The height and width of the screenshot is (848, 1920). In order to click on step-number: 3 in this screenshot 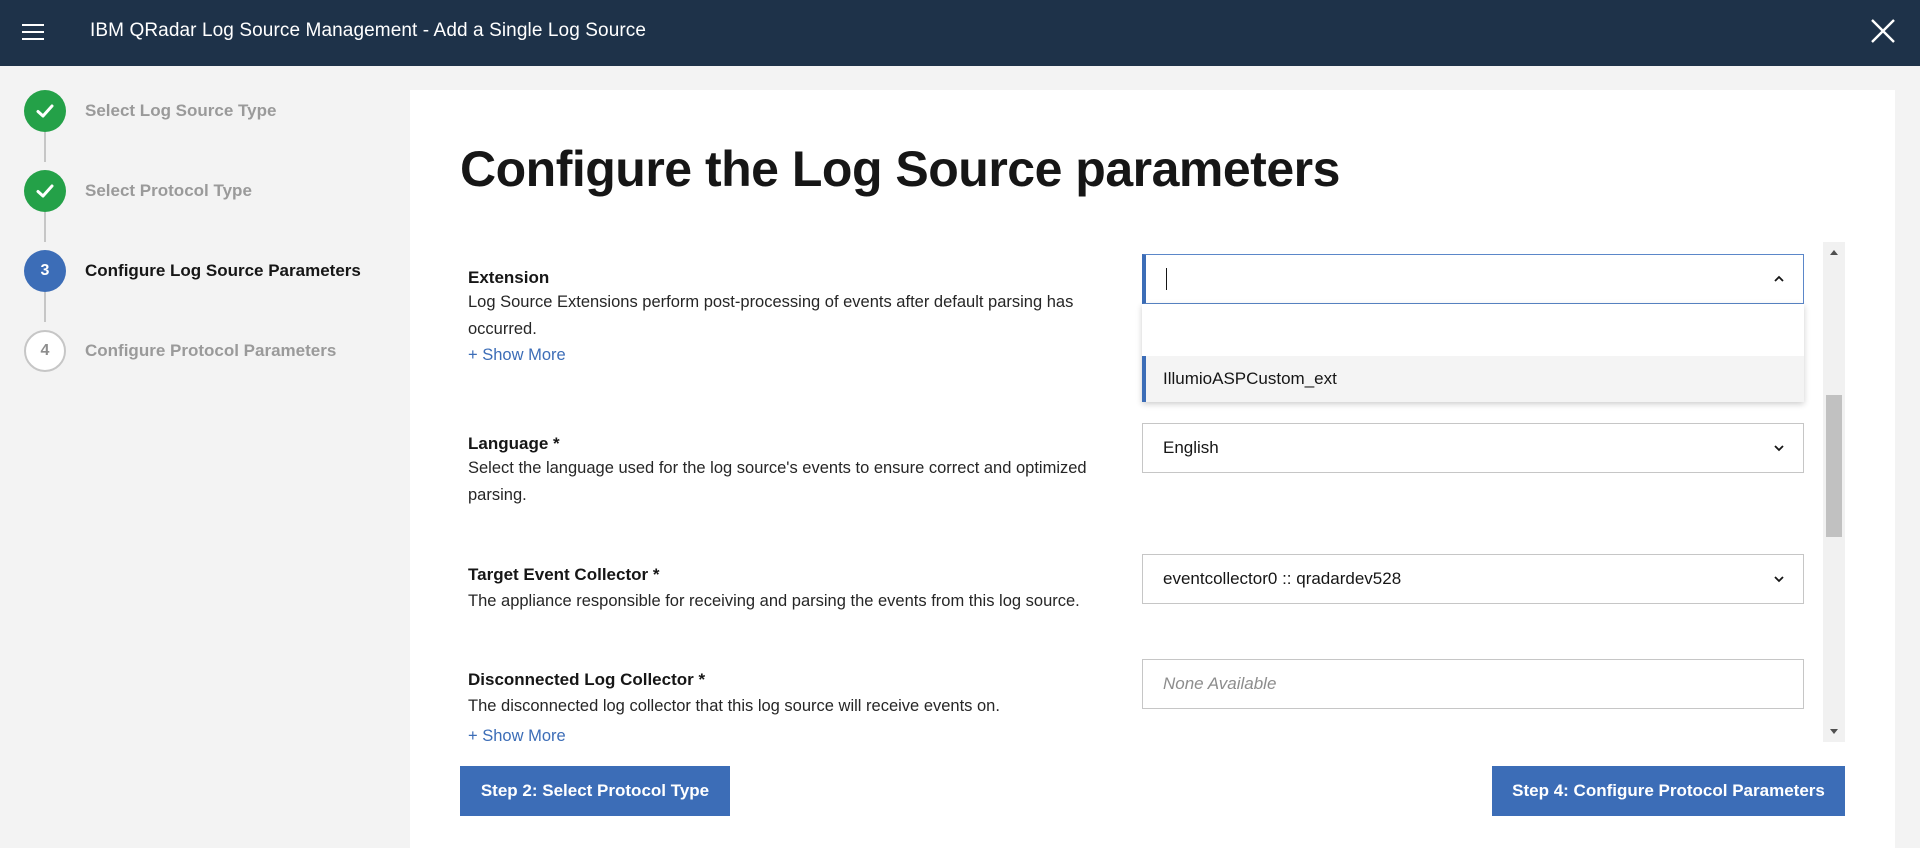, I will do `click(45, 271)`.